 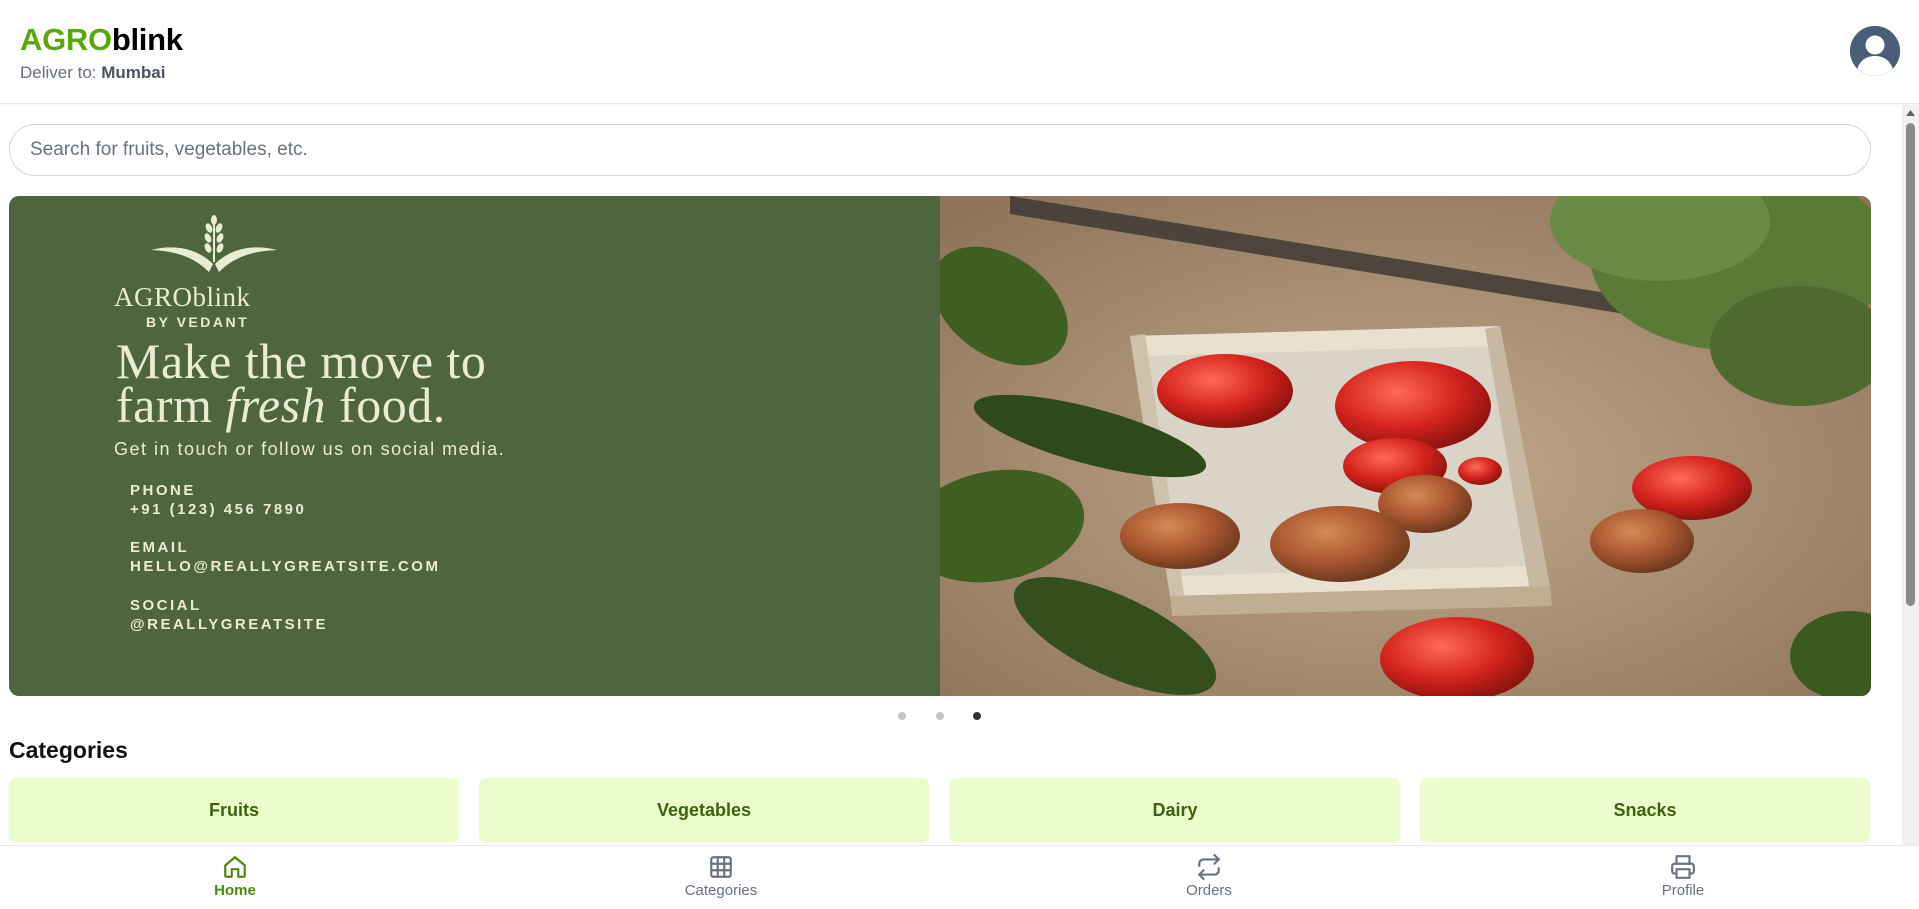 I want to click on banner-logo-text: AGROblink, so click(x=182, y=297).